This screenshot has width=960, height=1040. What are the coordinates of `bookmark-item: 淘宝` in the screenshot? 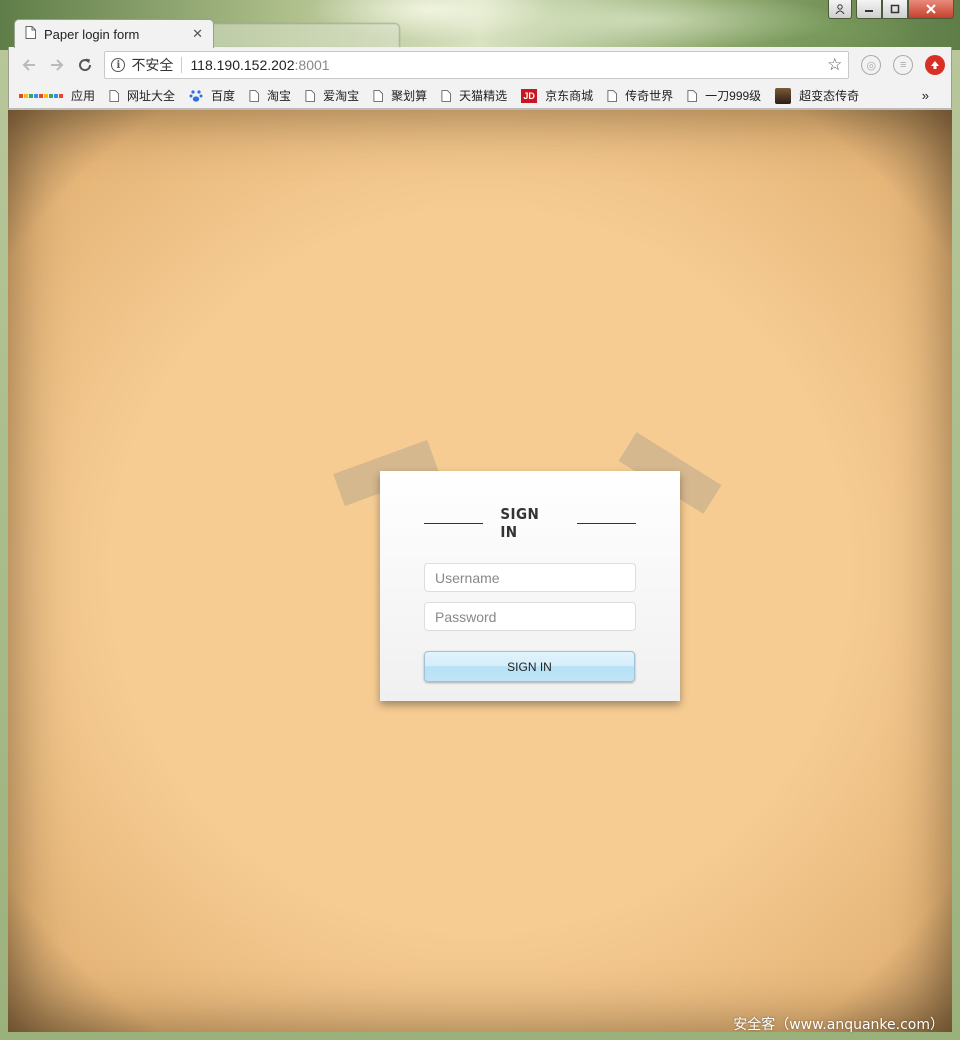 It's located at (270, 95).